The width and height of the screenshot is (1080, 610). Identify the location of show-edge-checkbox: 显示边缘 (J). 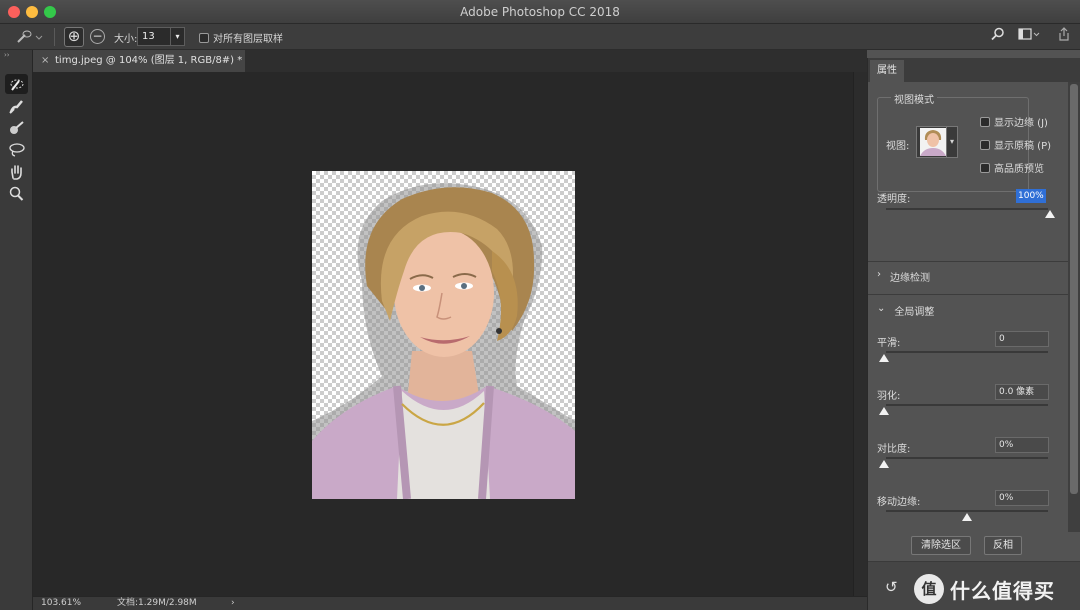
(1014, 121).